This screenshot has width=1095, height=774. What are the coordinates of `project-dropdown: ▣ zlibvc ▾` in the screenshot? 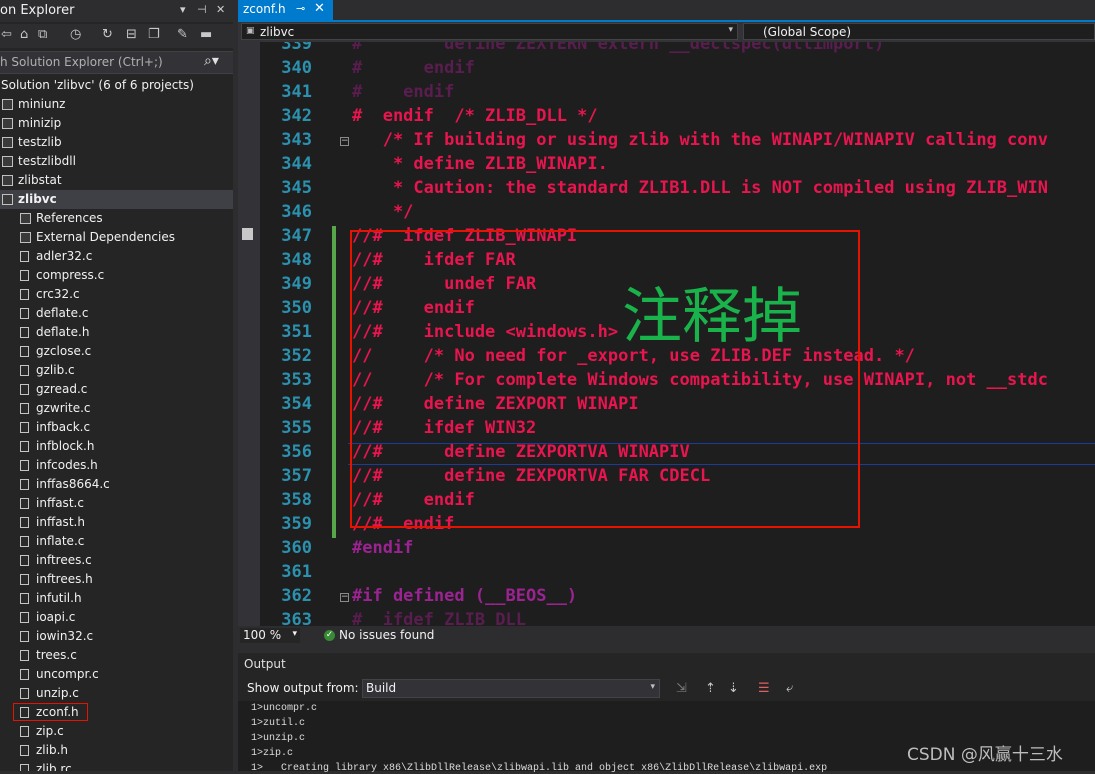 It's located at (489, 31).